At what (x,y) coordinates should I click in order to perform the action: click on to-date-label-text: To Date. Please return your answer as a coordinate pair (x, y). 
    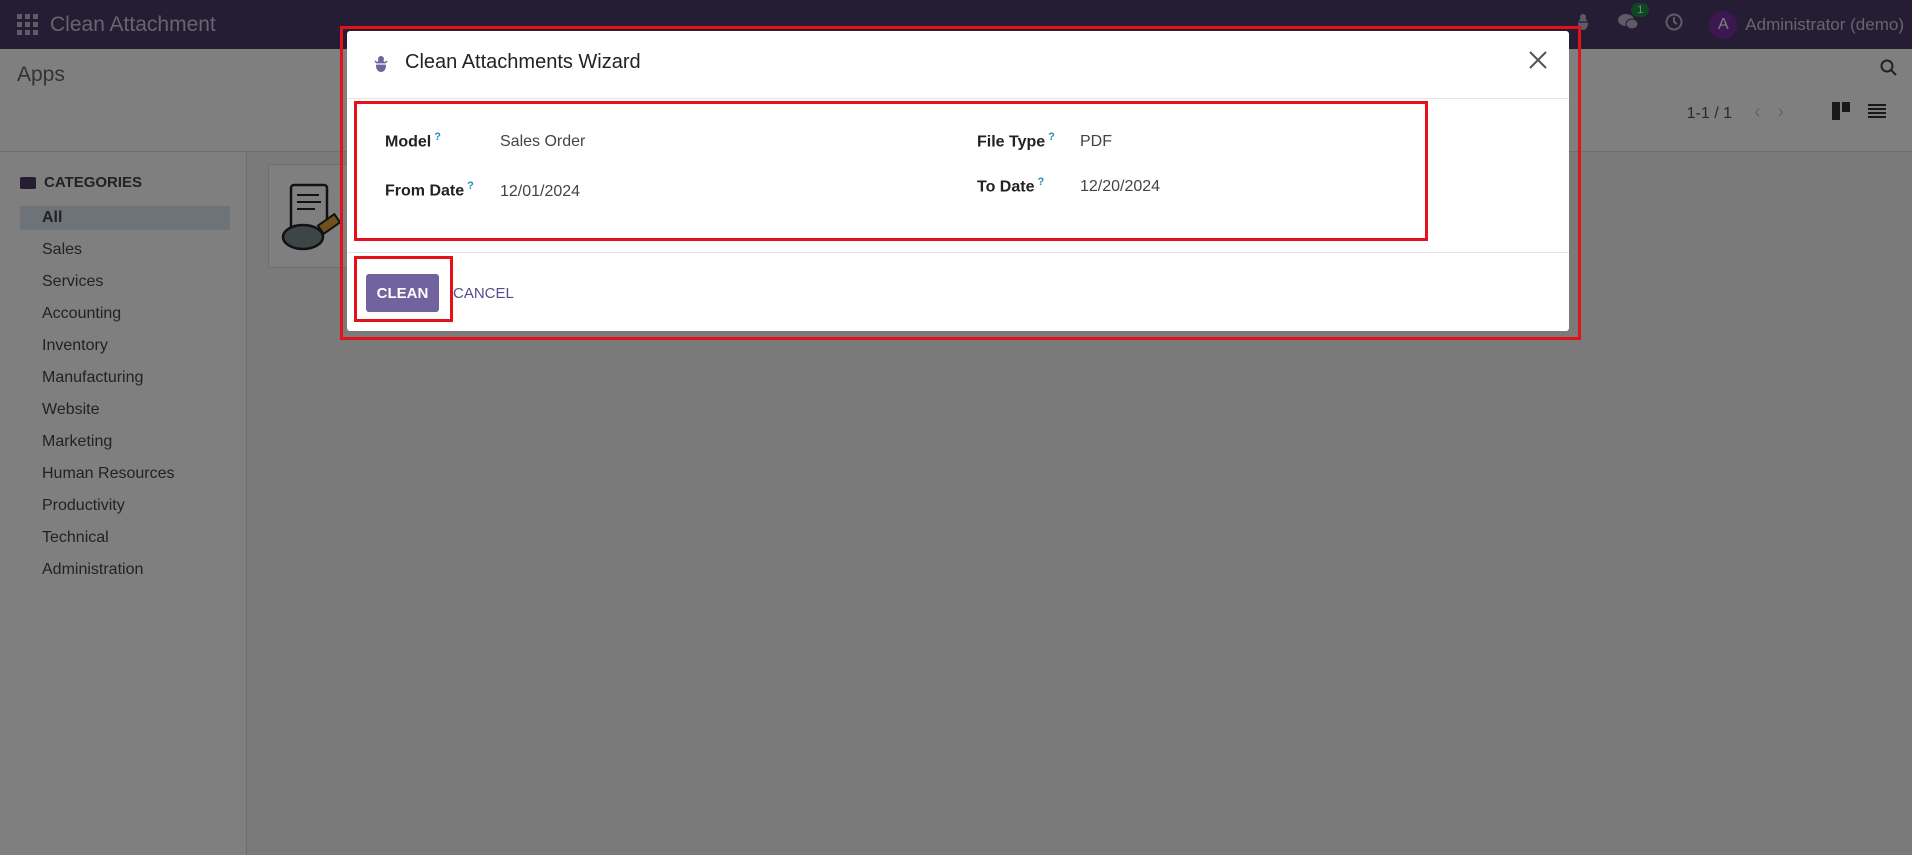
    Looking at the image, I should click on (1006, 187).